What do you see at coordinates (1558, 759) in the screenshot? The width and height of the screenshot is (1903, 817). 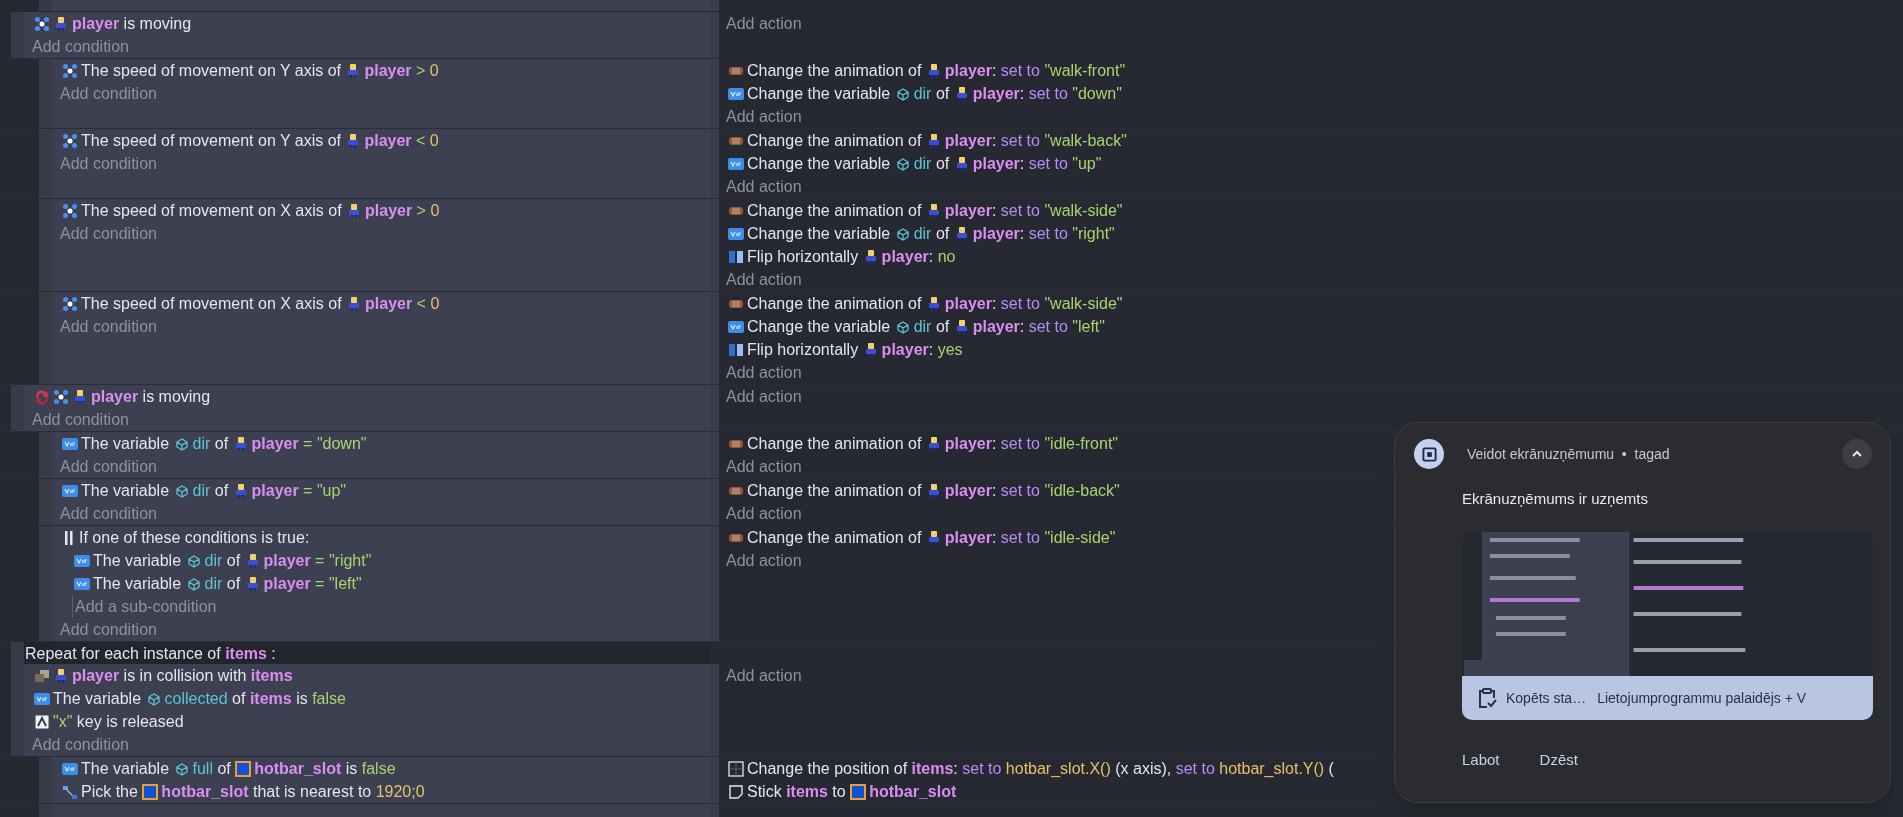 I see `notification-action-button: Dzēst` at bounding box center [1558, 759].